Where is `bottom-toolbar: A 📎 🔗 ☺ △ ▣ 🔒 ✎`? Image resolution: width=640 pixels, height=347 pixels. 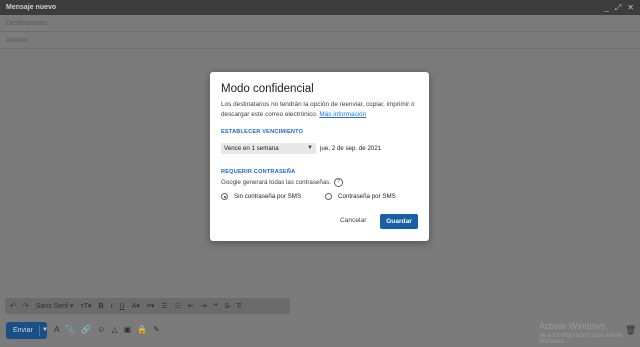 bottom-toolbar: A 📎 🔗 ☺ △ ▣ 🔒 ✎ is located at coordinates (107, 329).